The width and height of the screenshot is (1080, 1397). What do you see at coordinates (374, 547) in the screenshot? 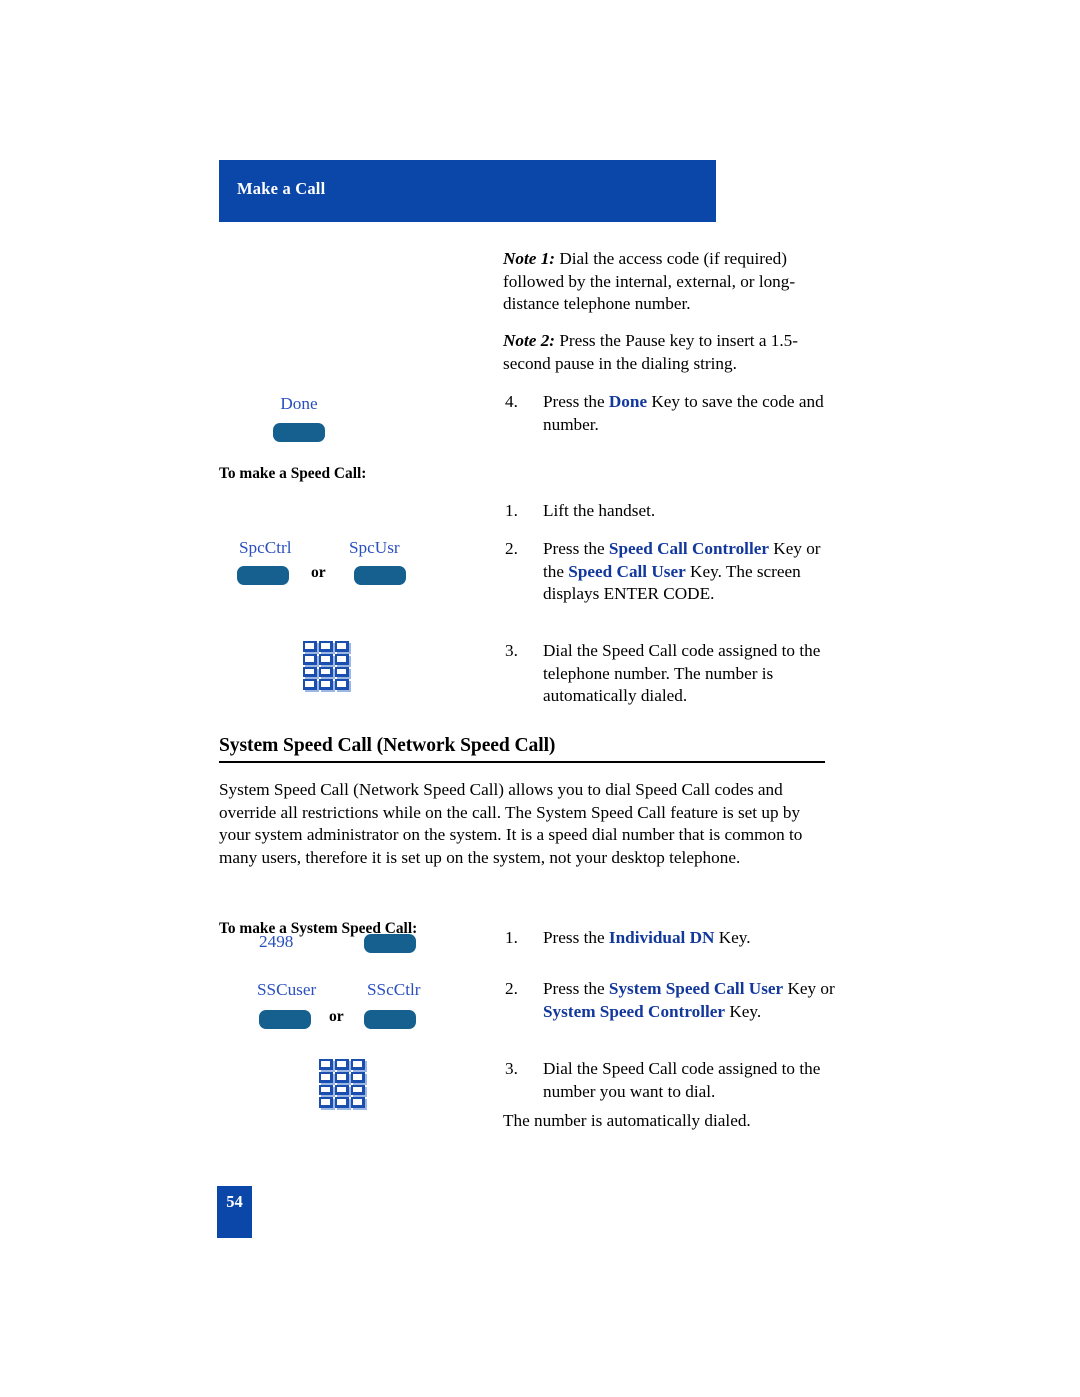
I see `spc-usr-key-label: SpcUsr` at bounding box center [374, 547].